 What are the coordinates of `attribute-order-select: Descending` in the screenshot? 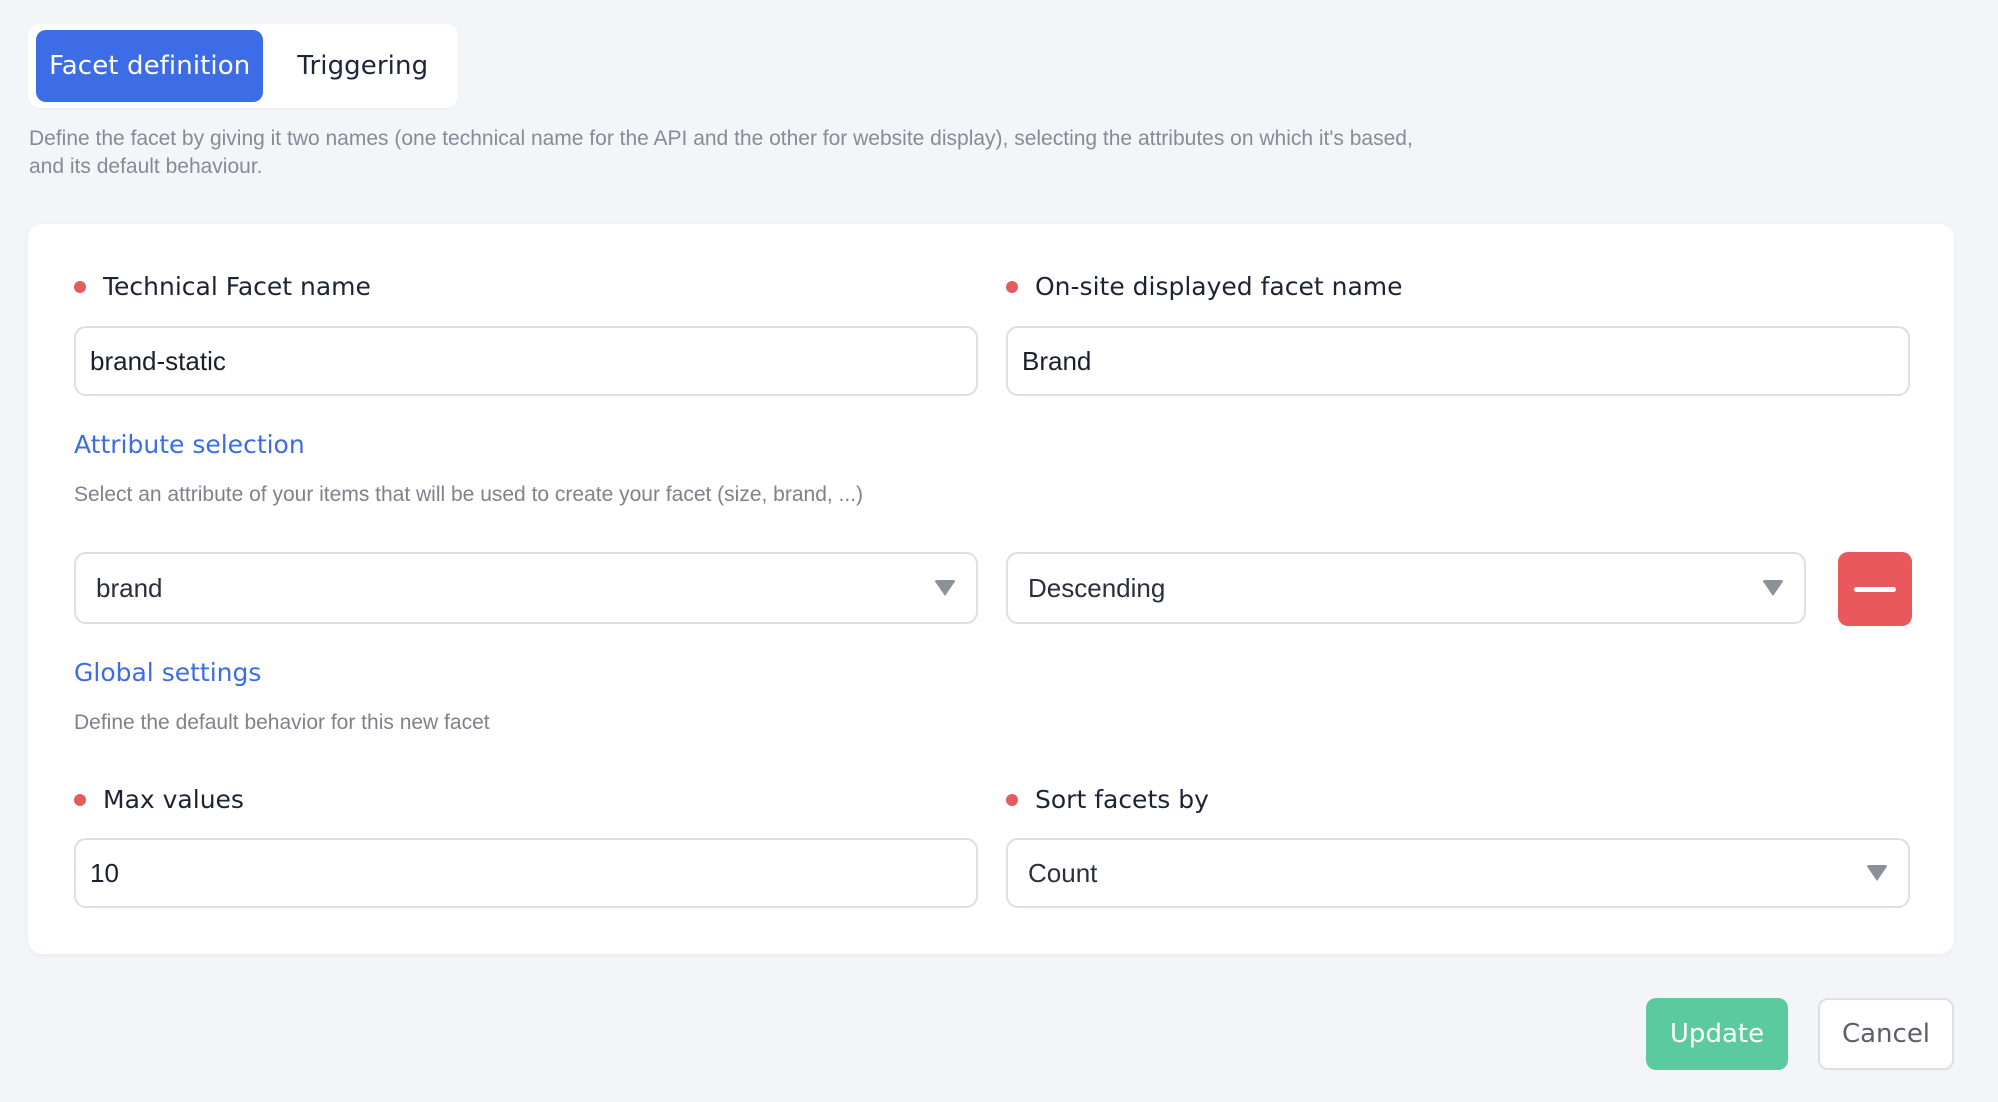 It's located at (1406, 588).